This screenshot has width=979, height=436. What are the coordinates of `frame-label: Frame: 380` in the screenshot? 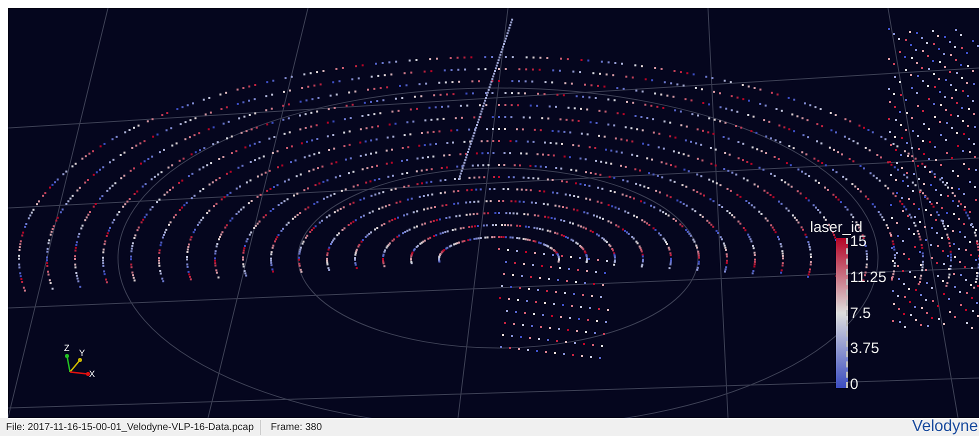 It's located at (296, 427).